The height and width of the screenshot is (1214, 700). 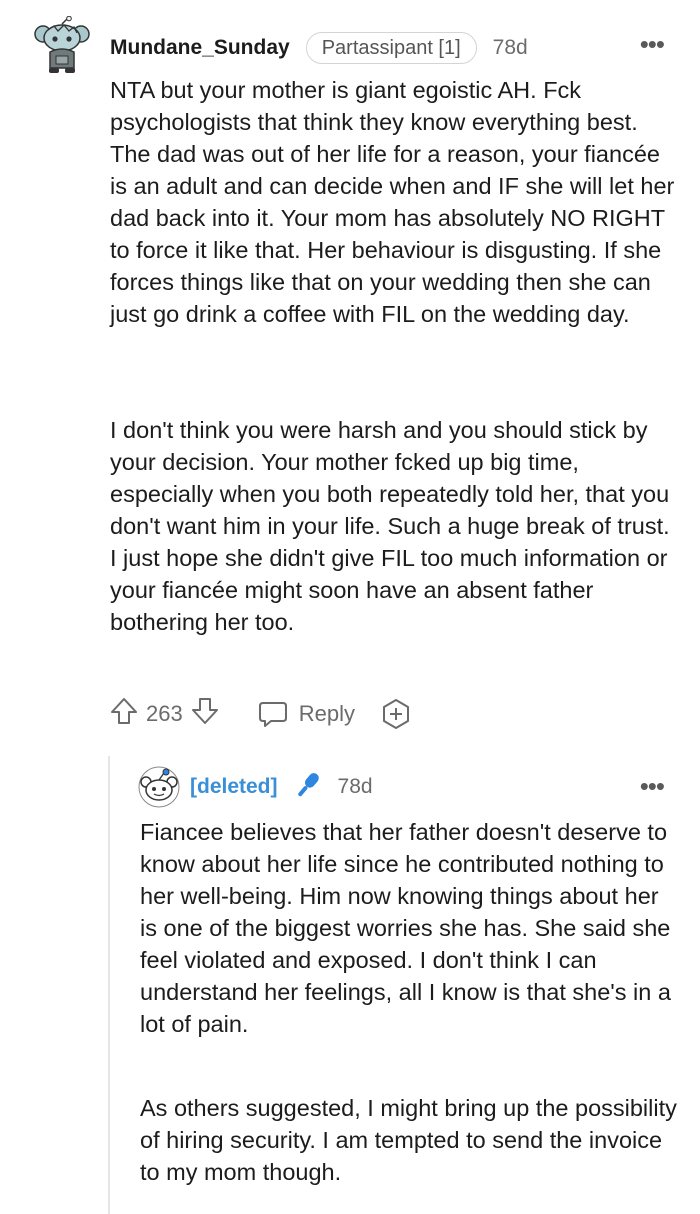 What do you see at coordinates (234, 787) in the screenshot?
I see `reply-username: [deleted]` at bounding box center [234, 787].